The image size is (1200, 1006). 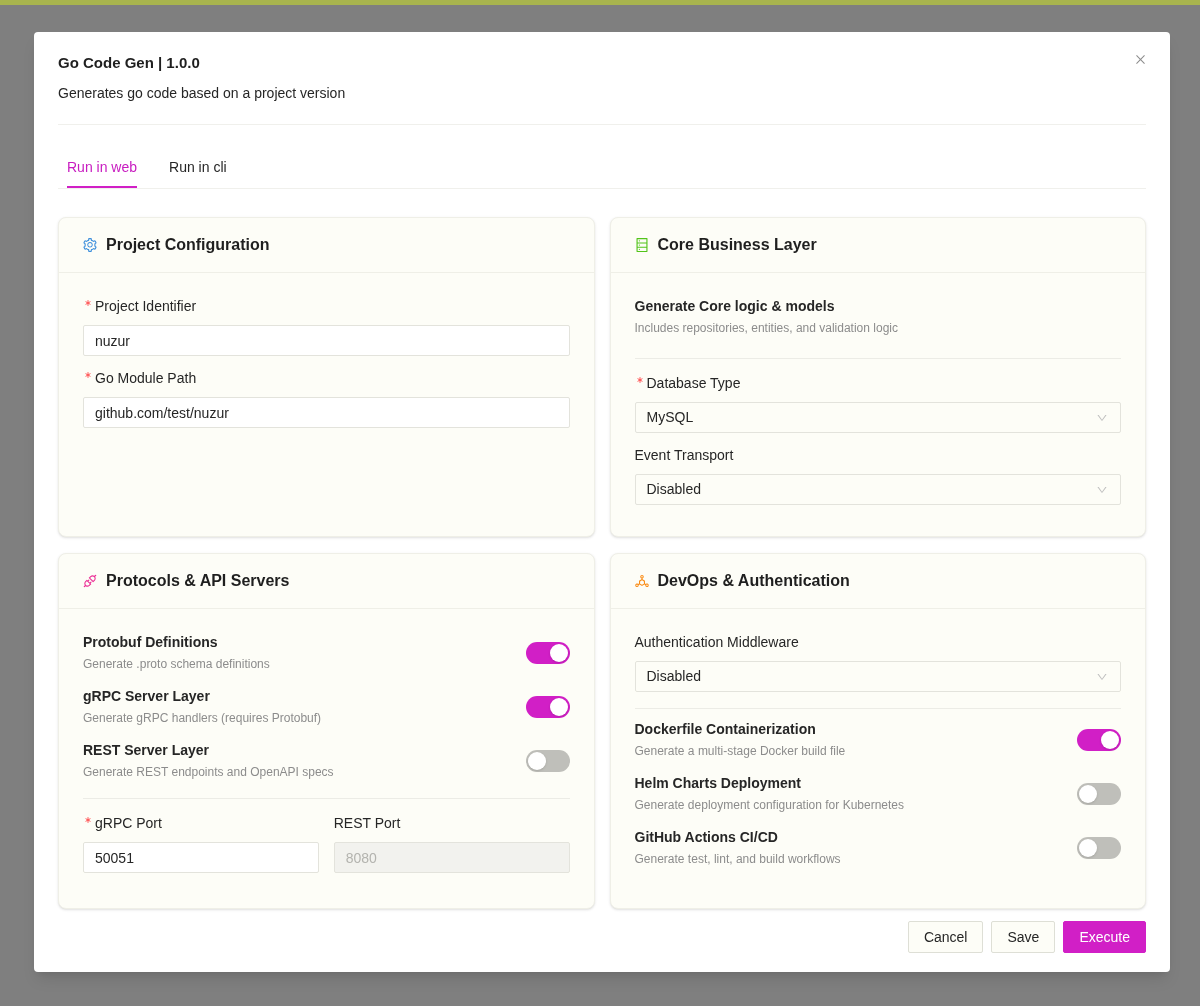 What do you see at coordinates (740, 751) in the screenshot?
I see `option-description: Generate a multi-stage Docker build file` at bounding box center [740, 751].